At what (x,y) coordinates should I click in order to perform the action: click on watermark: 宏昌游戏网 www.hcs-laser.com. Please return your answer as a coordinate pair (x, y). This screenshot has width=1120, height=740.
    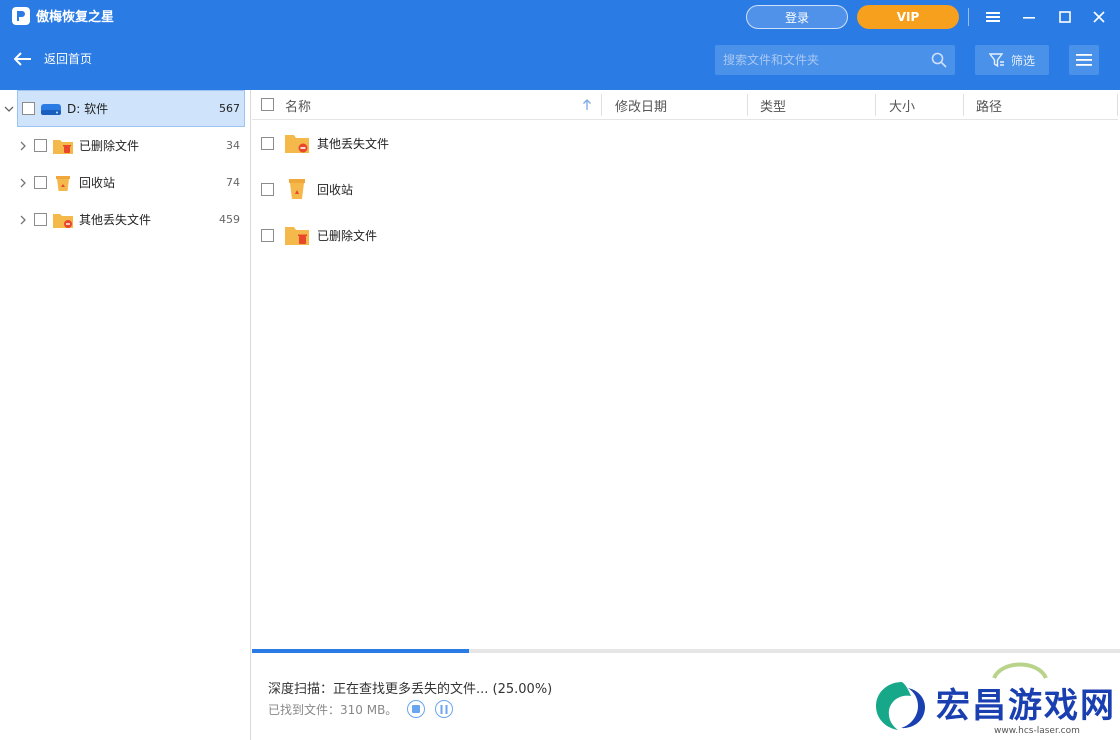
    Looking at the image, I should click on (995, 699).